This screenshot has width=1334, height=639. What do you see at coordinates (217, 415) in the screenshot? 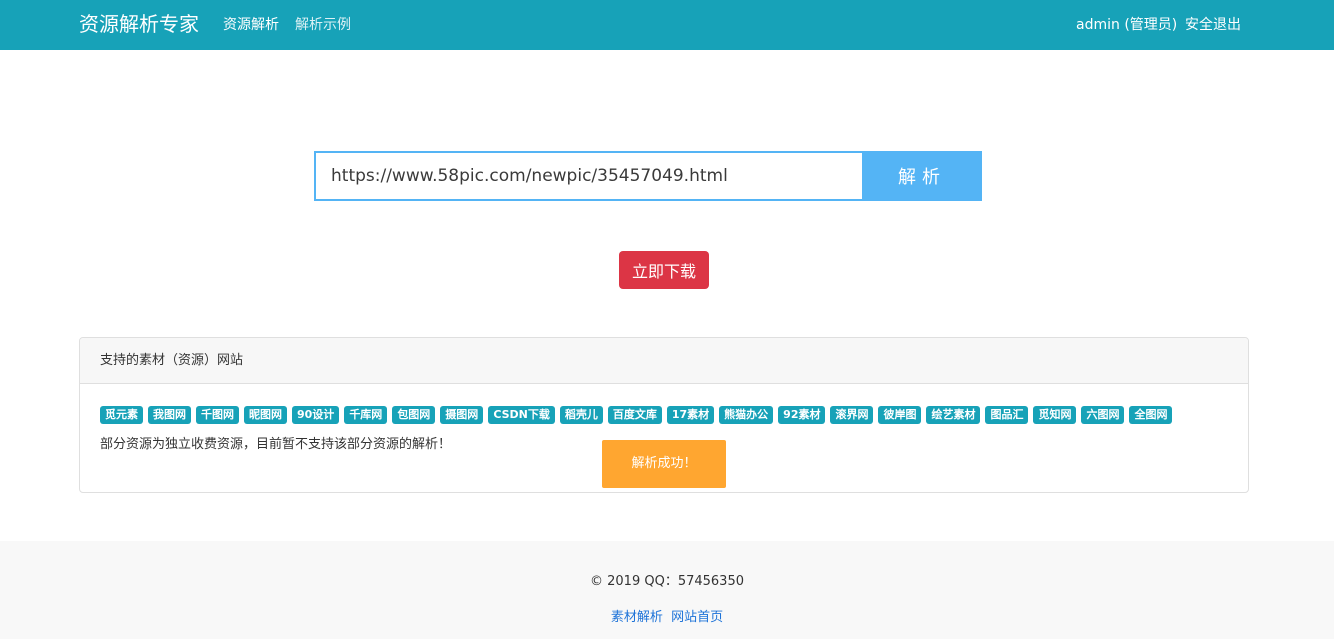
I see `site-tag: 千图网` at bounding box center [217, 415].